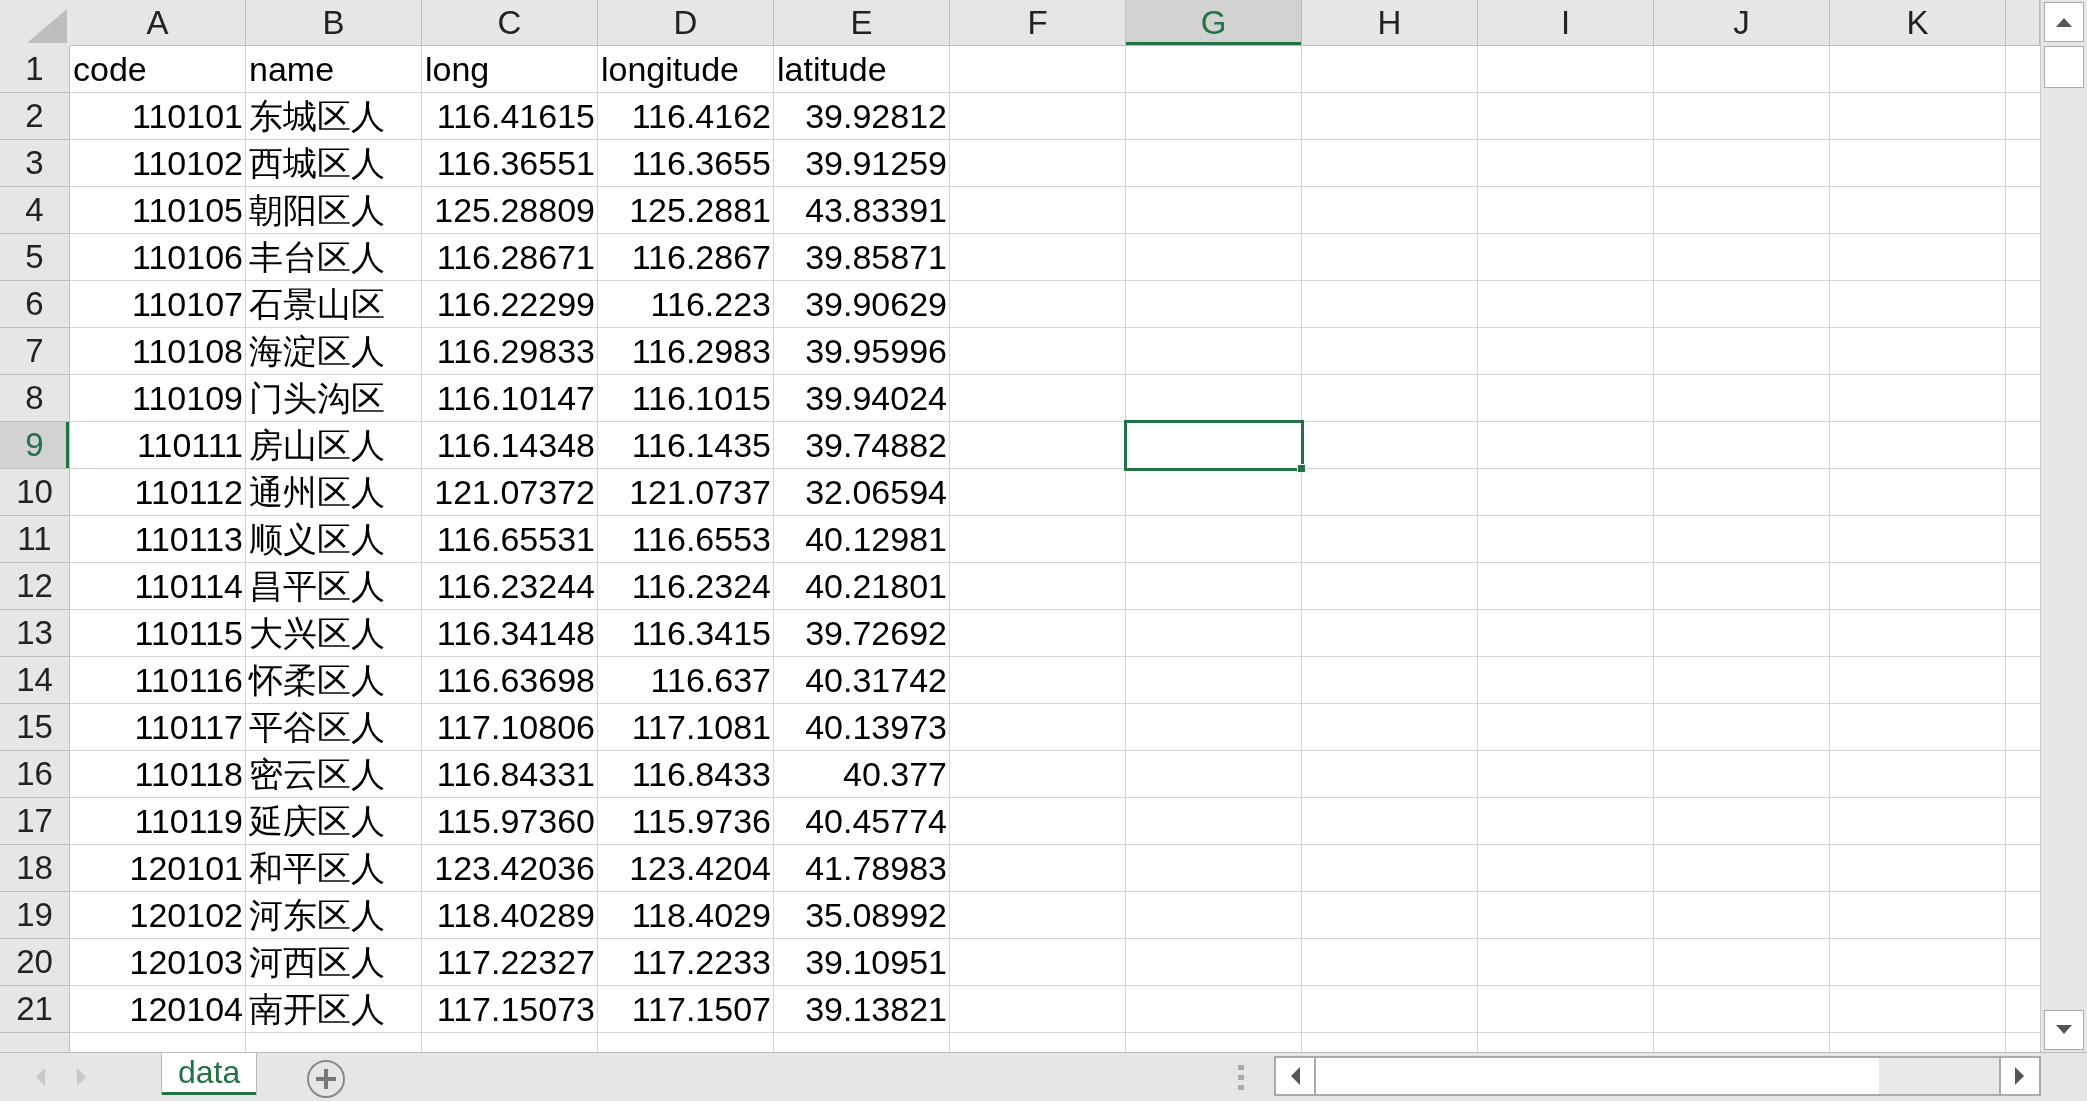 The height and width of the screenshot is (1101, 2087). Describe the element at coordinates (514, 210) in the screenshot. I see `table-cell-text: 125.28809` at that location.